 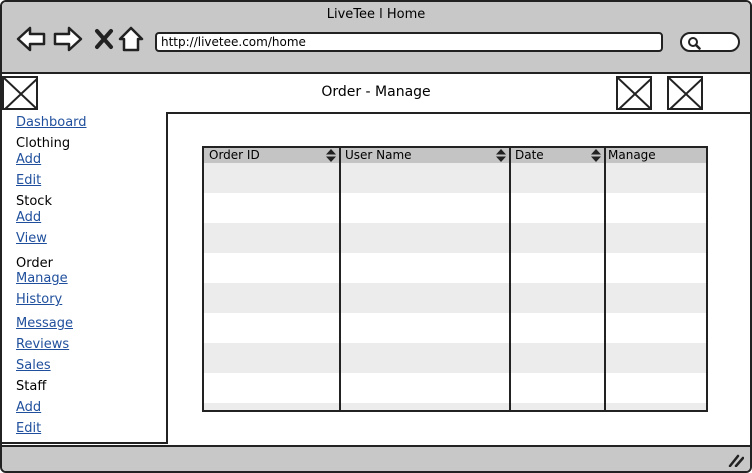 What do you see at coordinates (34, 263) in the screenshot?
I see `sidebar-heading-order: Order` at bounding box center [34, 263].